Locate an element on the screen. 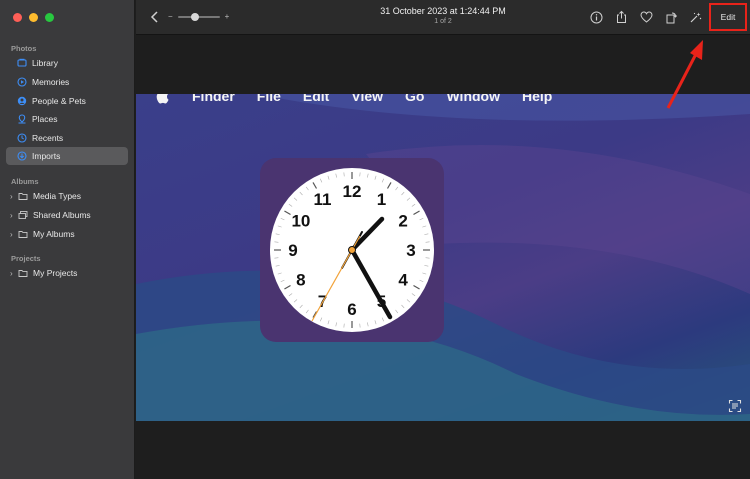 This screenshot has width=750, height=479. sidebar-item-label: Library is located at coordinates (45, 63).